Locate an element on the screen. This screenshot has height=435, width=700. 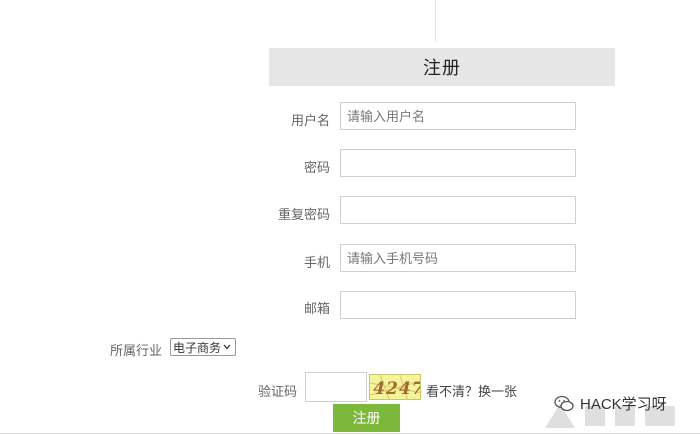
email-label: 邮箱 is located at coordinates (316, 308).